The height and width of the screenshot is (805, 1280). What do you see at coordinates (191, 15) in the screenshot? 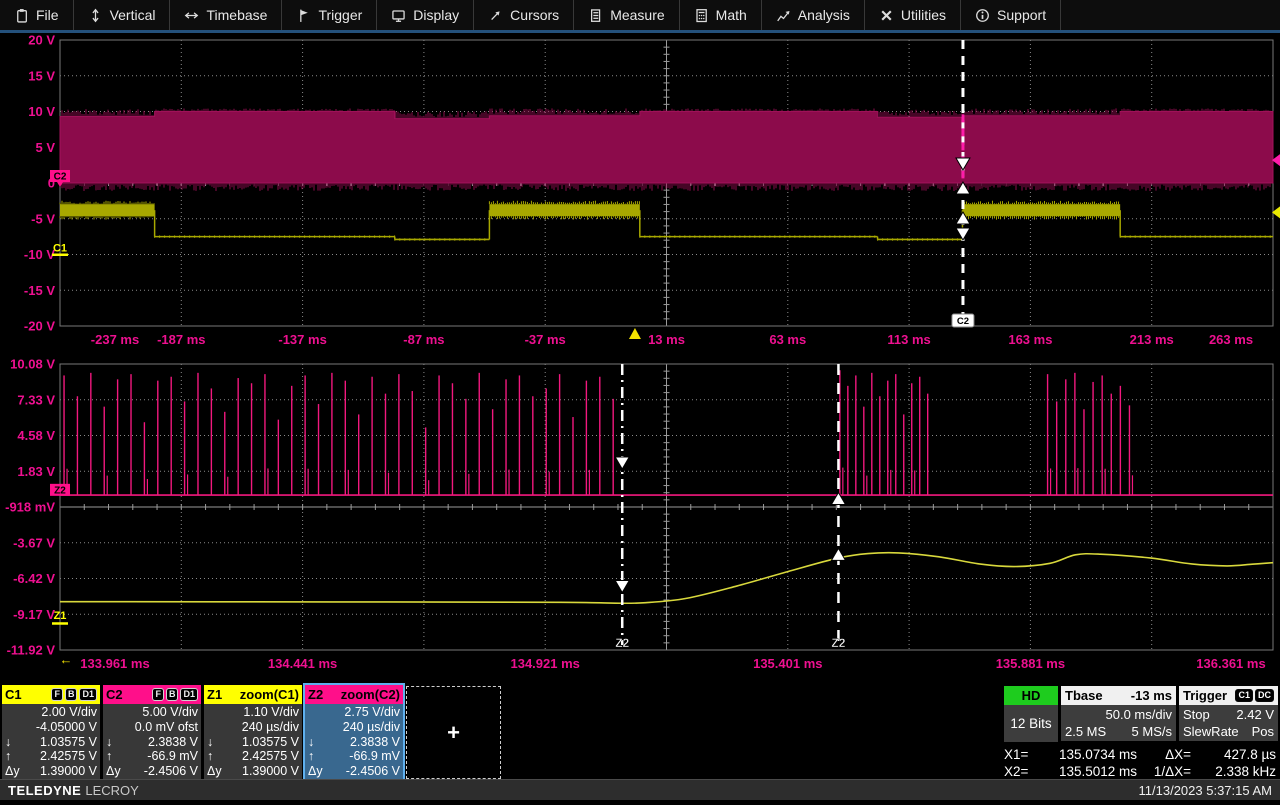
I see `timebase-icon` at bounding box center [191, 15].